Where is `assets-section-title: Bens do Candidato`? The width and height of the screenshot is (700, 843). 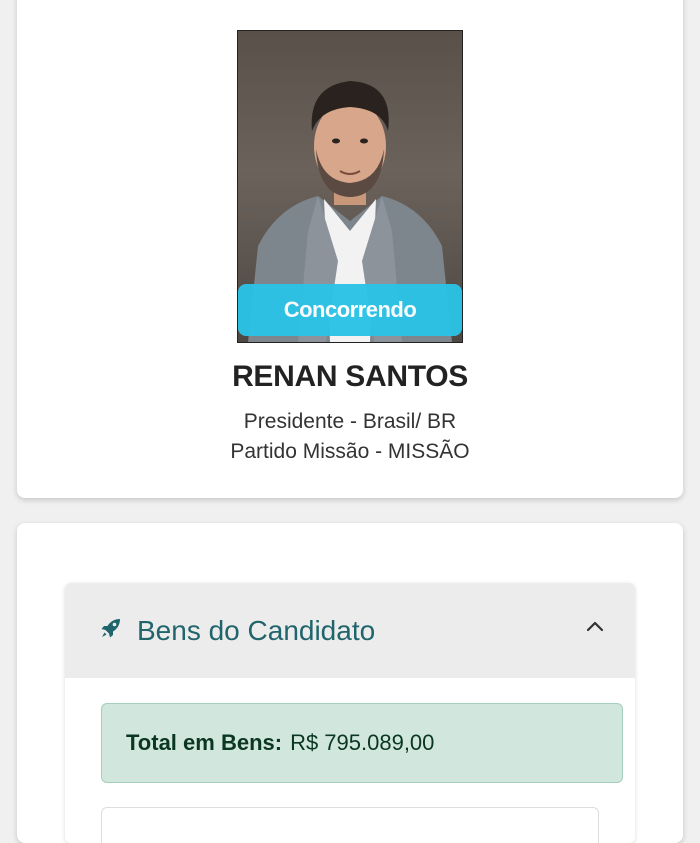
assets-section-title: Bens do Candidato is located at coordinates (256, 630).